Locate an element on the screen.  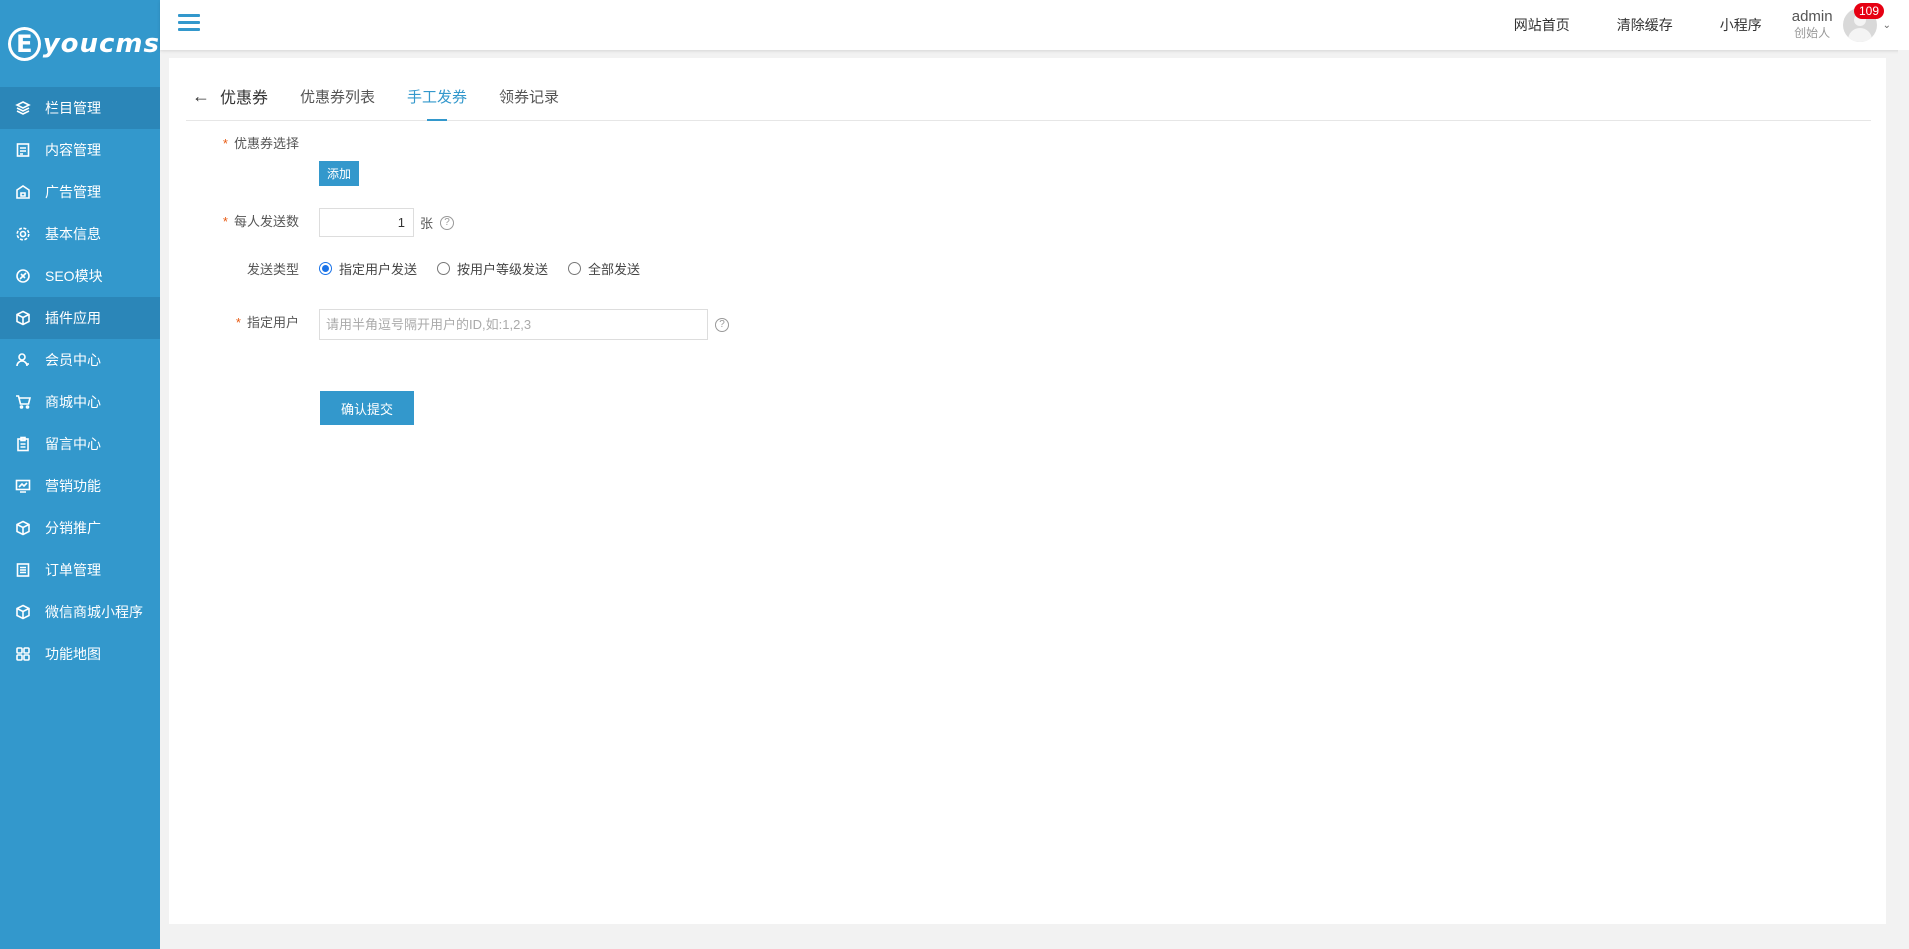
page-scrollbar is located at coordinates (1903, 499).